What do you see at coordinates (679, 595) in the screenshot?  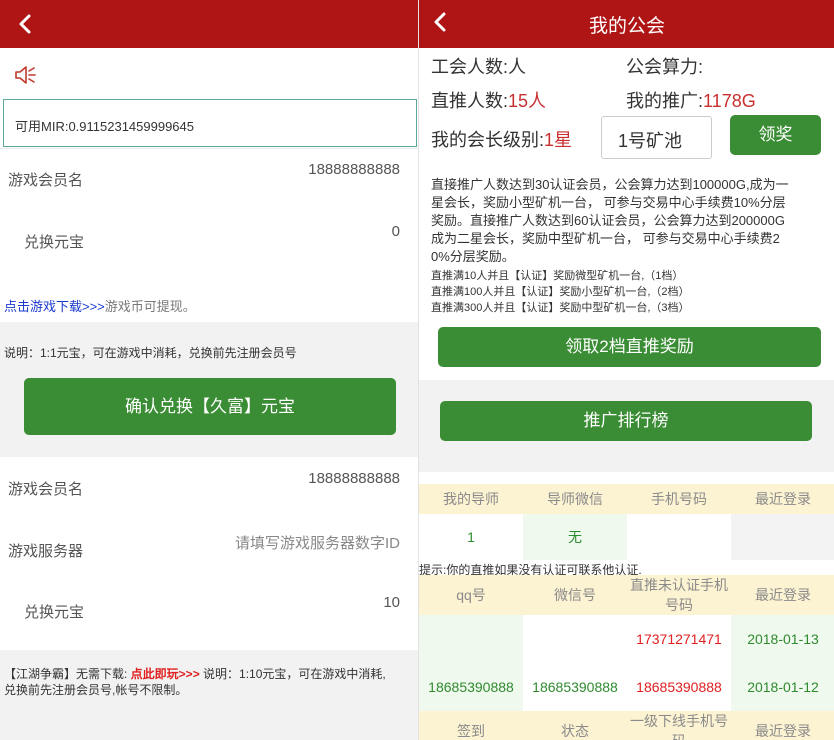 I see `table-header: 直推未认证手机号码` at bounding box center [679, 595].